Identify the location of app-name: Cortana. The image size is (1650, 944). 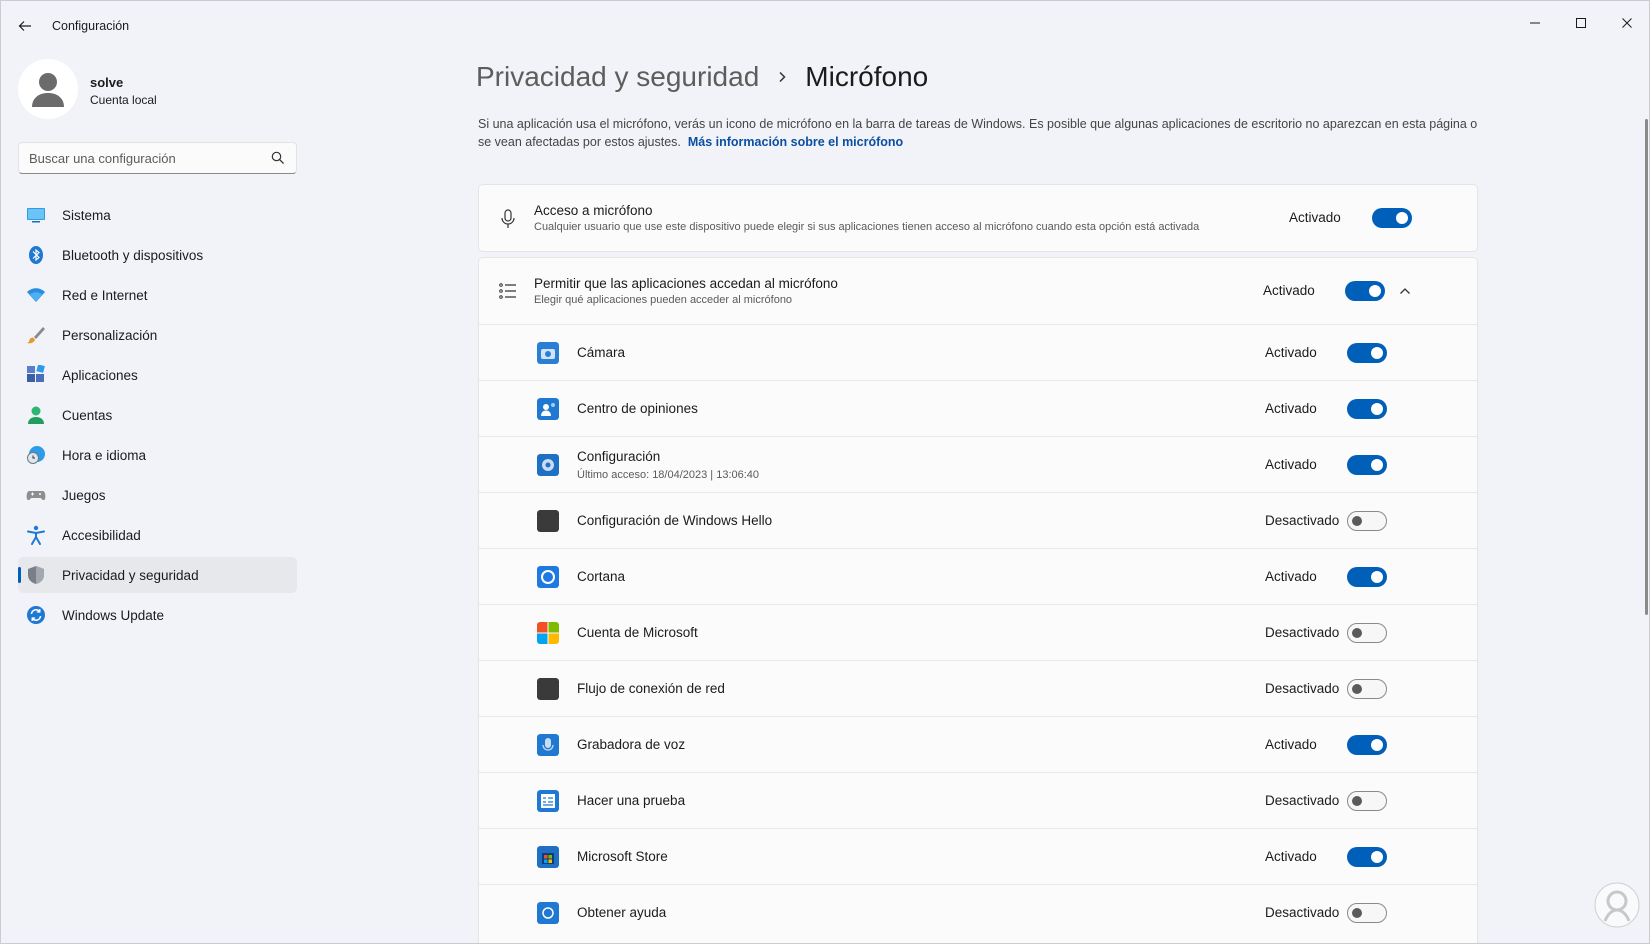
(601, 576).